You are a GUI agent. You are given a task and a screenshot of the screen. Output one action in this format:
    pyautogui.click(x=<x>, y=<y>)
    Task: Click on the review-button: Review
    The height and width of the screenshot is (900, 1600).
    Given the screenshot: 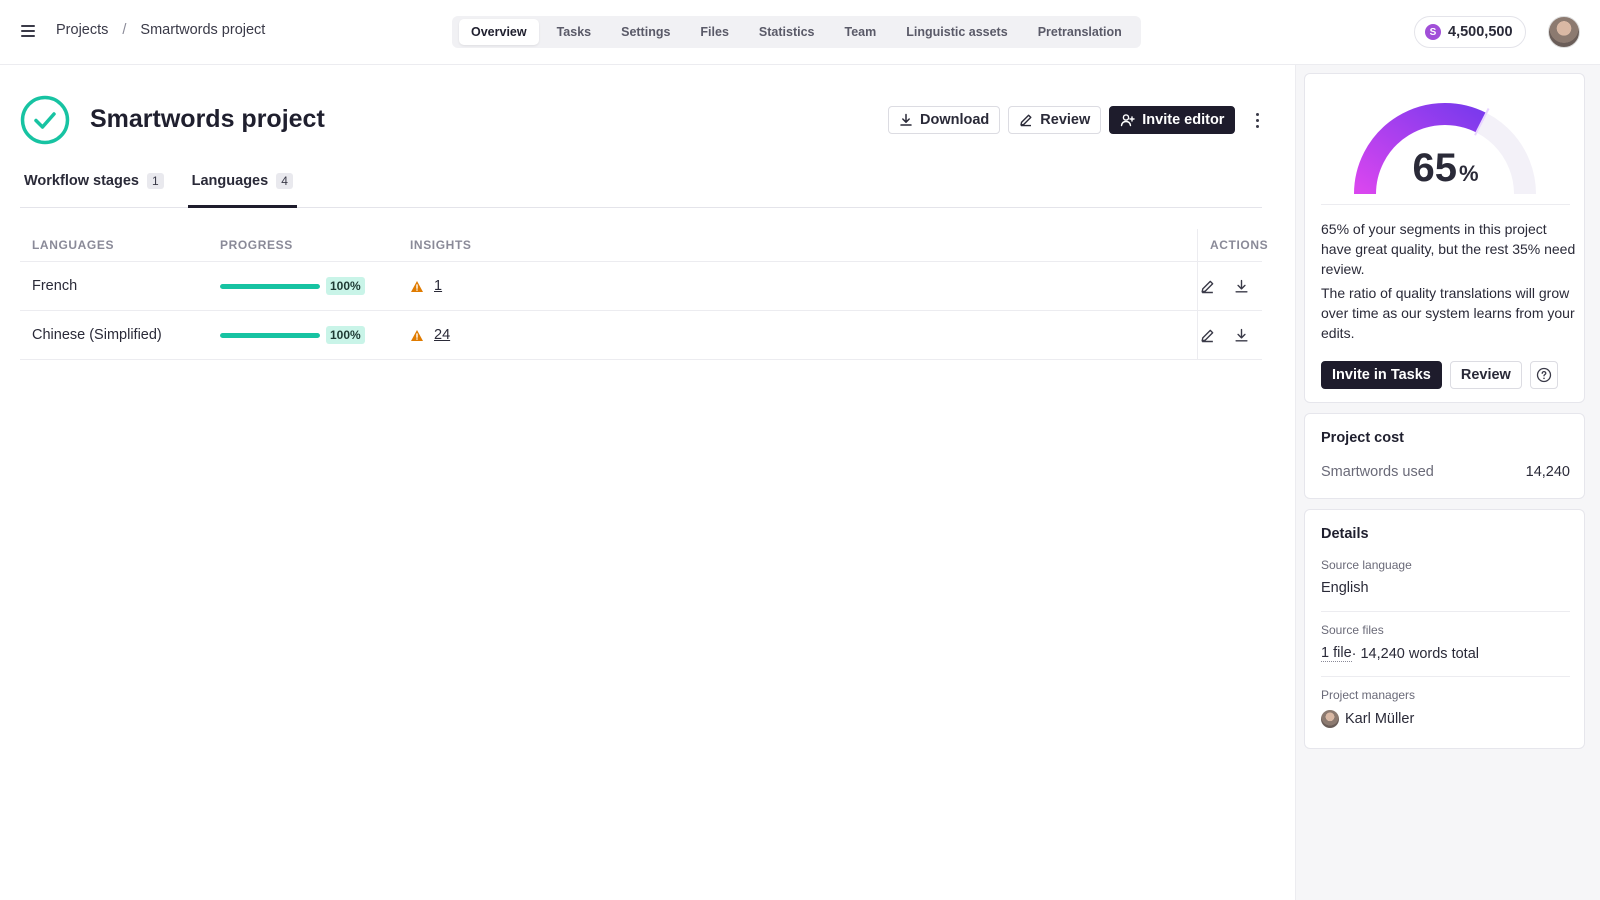 What is the action you would take?
    pyautogui.click(x=1055, y=120)
    